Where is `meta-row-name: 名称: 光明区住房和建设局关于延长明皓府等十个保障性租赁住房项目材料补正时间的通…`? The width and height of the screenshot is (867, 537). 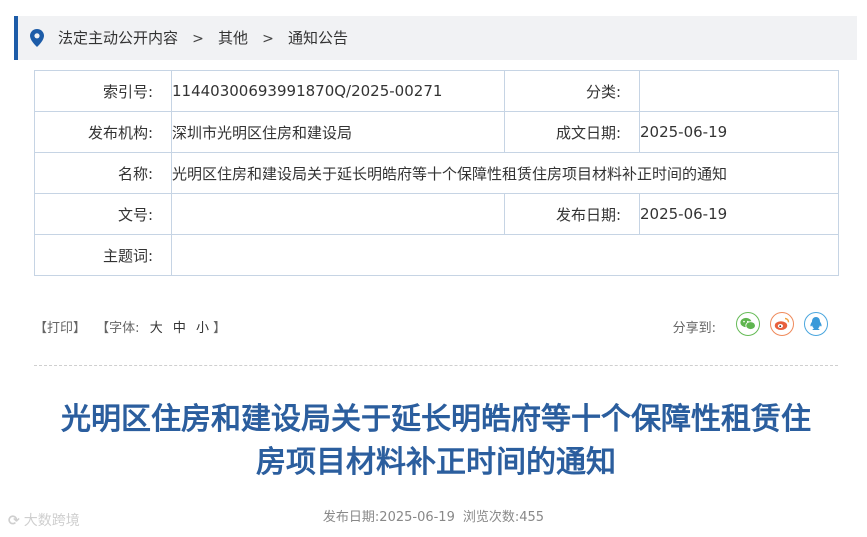
meta-row-name: 名称: 光明区住房和建设局关于延长明皓府等十个保障性租赁住房项目材料补正时间的通… is located at coordinates (436, 173).